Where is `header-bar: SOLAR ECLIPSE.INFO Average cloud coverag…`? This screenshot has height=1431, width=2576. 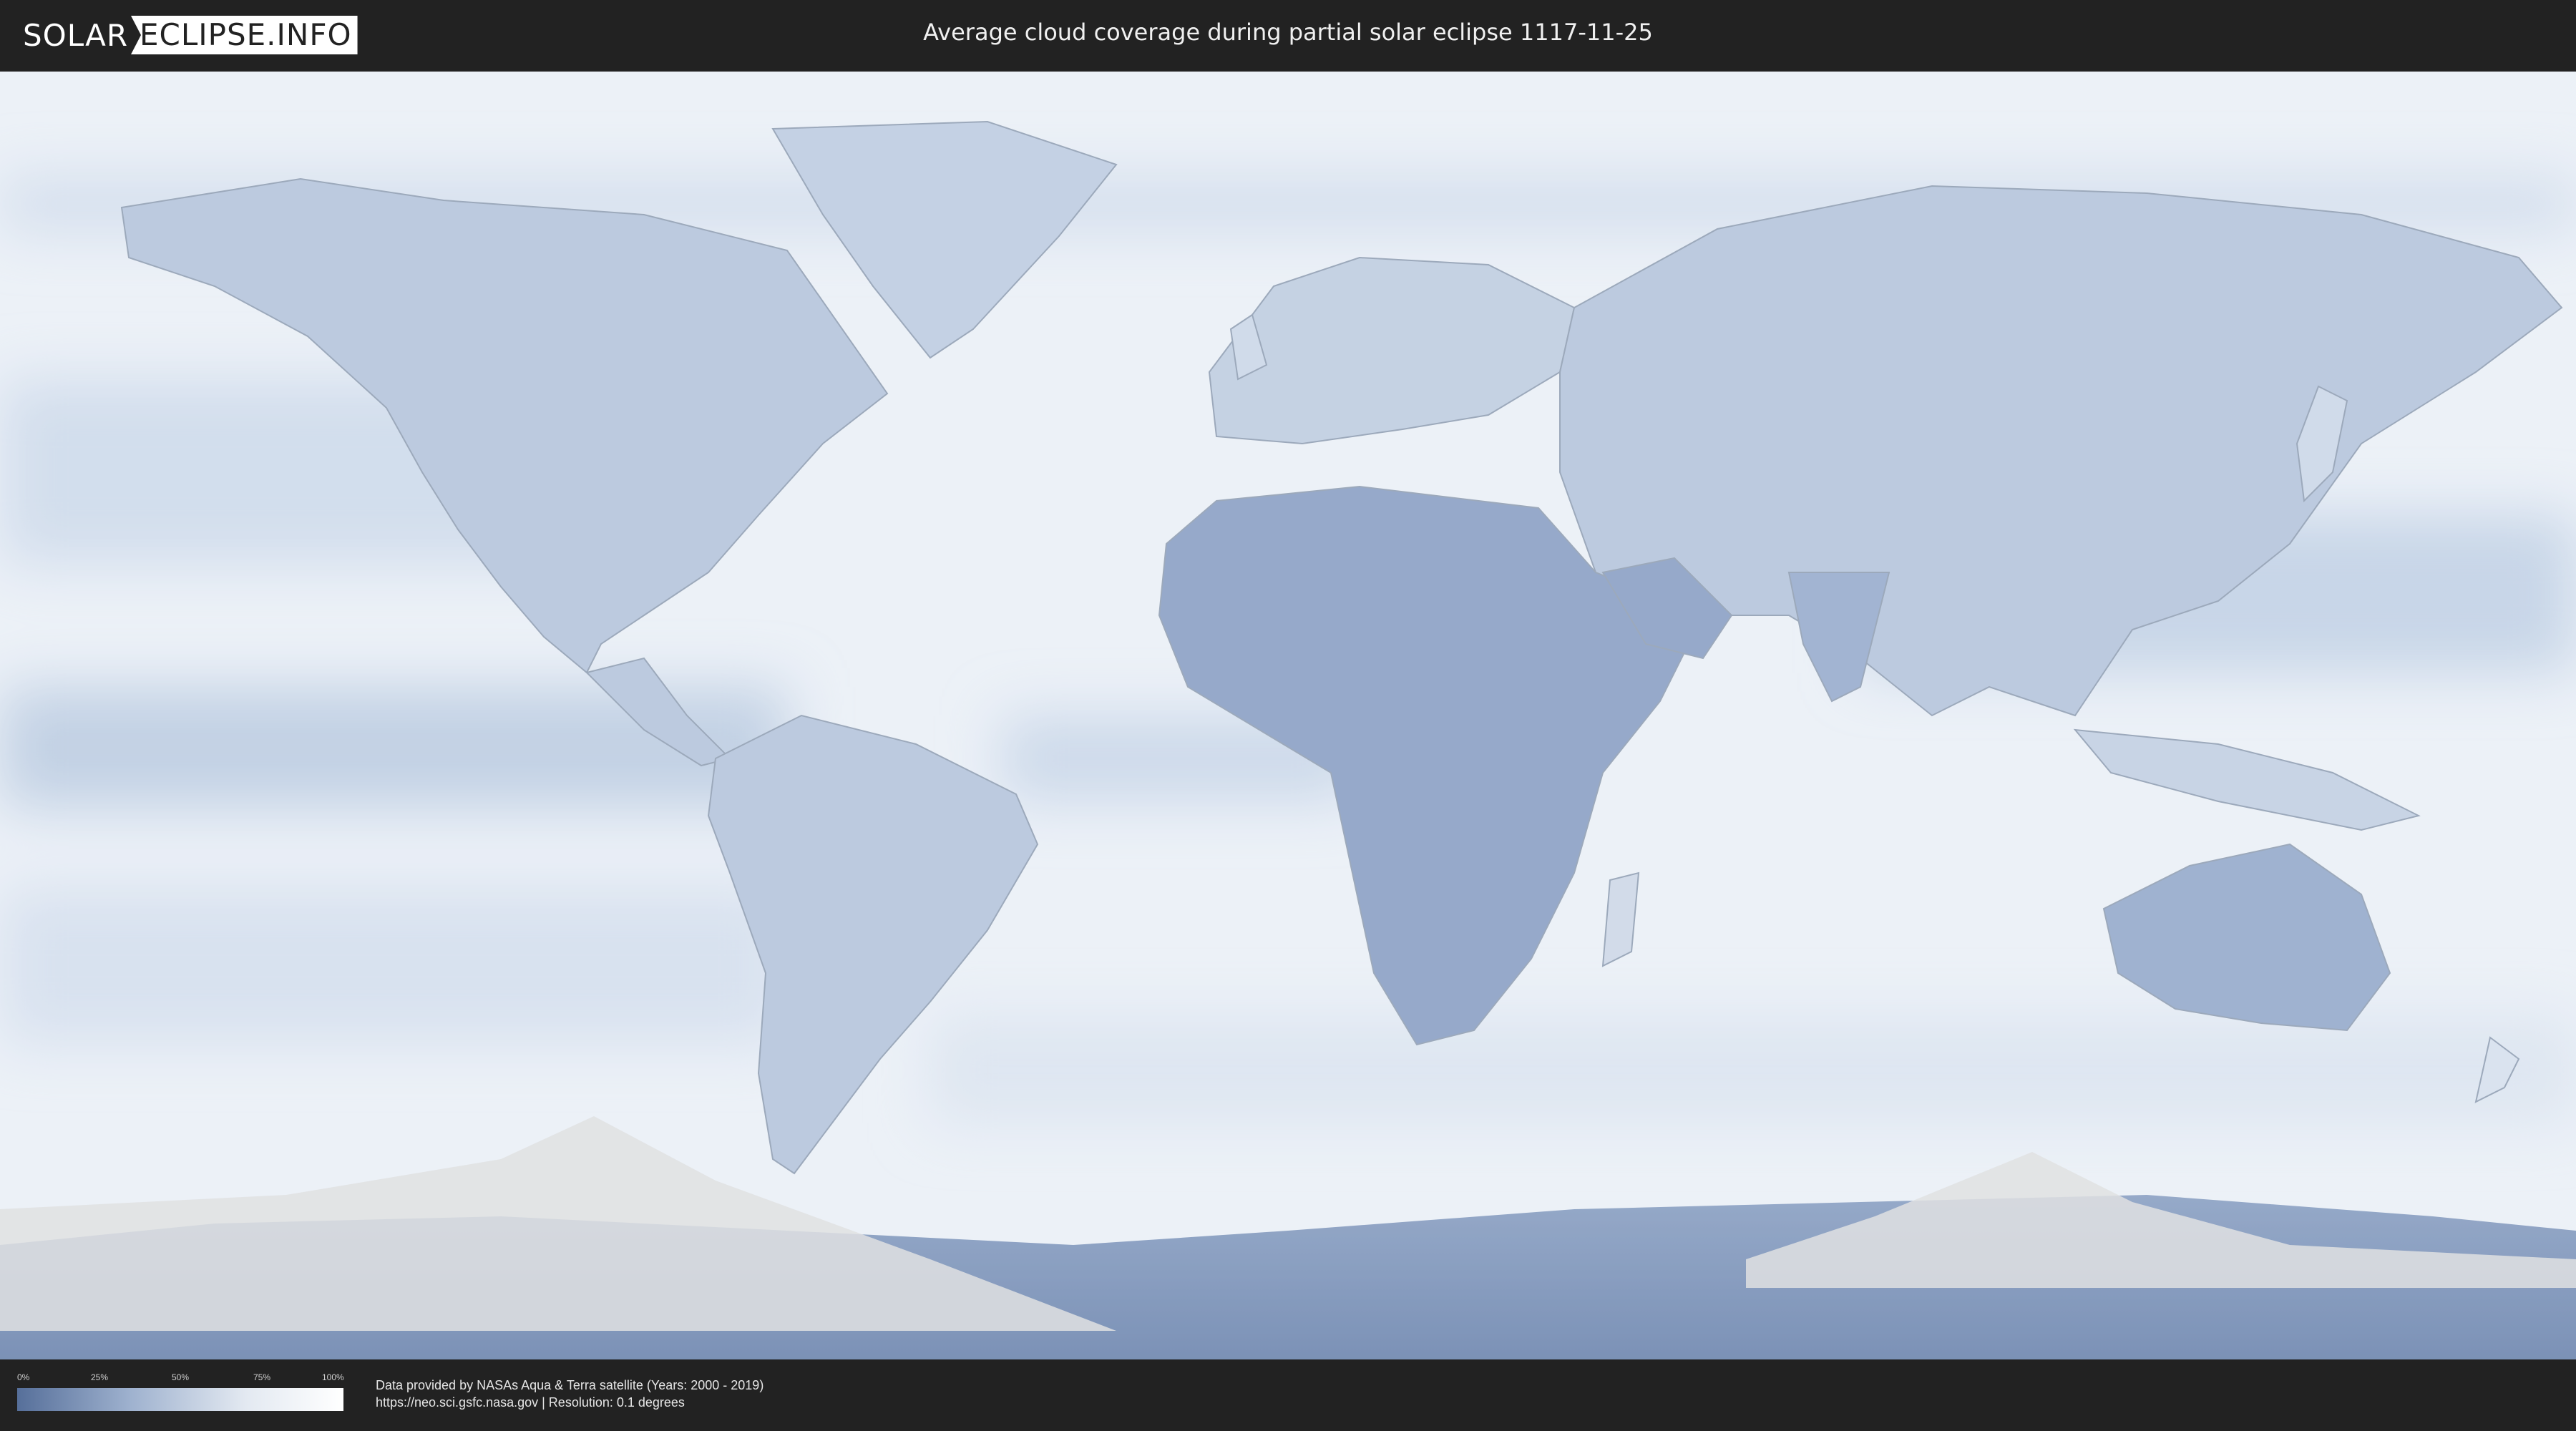
header-bar: SOLAR ECLIPSE.INFO Average cloud coverag… is located at coordinates (1288, 36).